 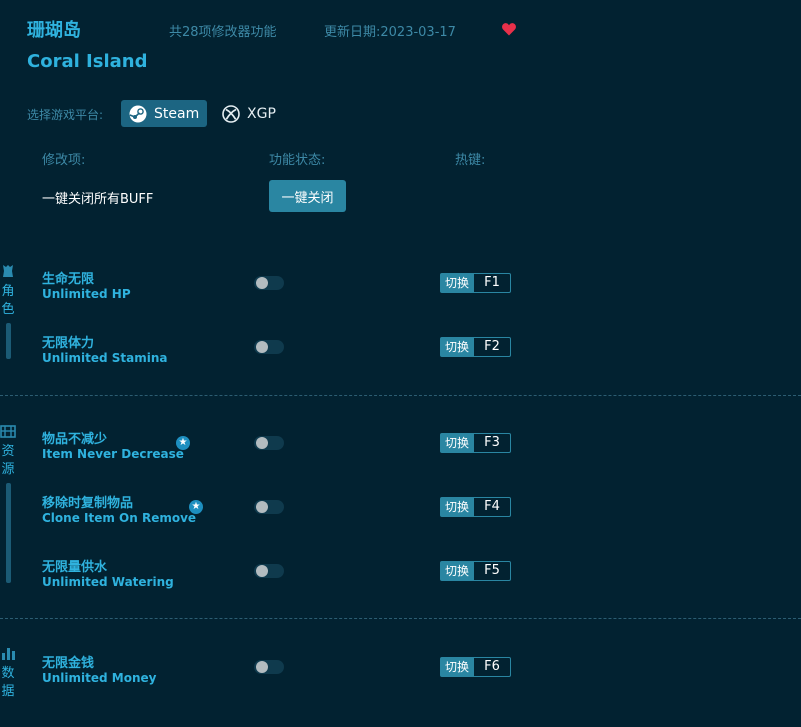 I want to click on hotkey-badge: 切换 F4, so click(x=476, y=507).